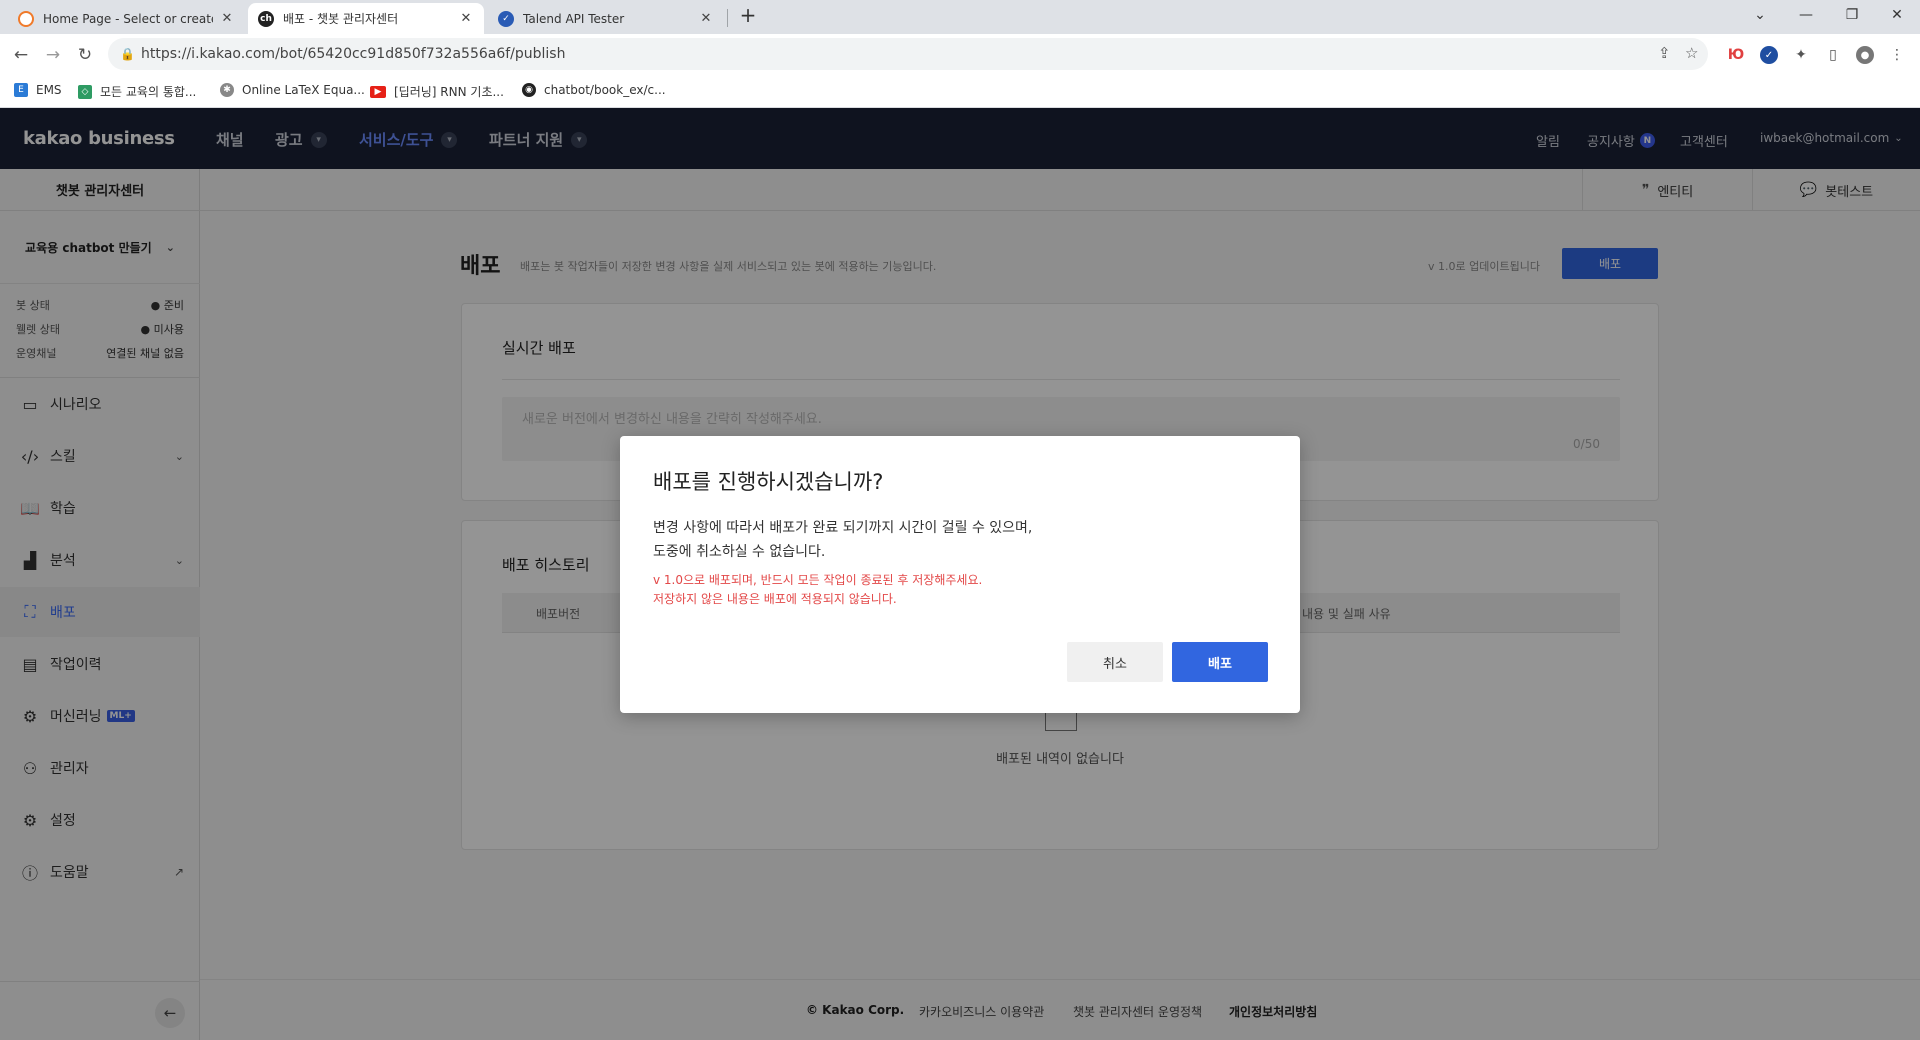 The image size is (1920, 1040). I want to click on confirm-publish-button: 배포, so click(1220, 662).